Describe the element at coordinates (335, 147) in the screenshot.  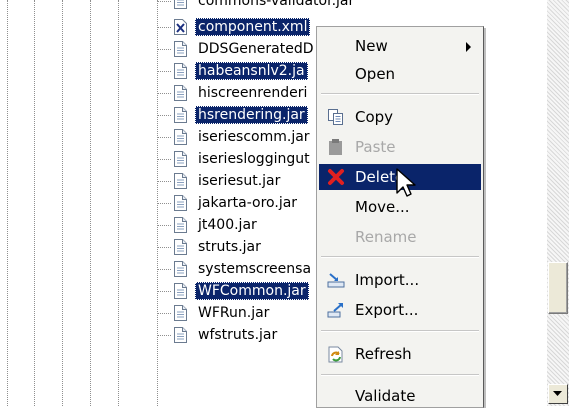
I see `paste-icon` at that location.